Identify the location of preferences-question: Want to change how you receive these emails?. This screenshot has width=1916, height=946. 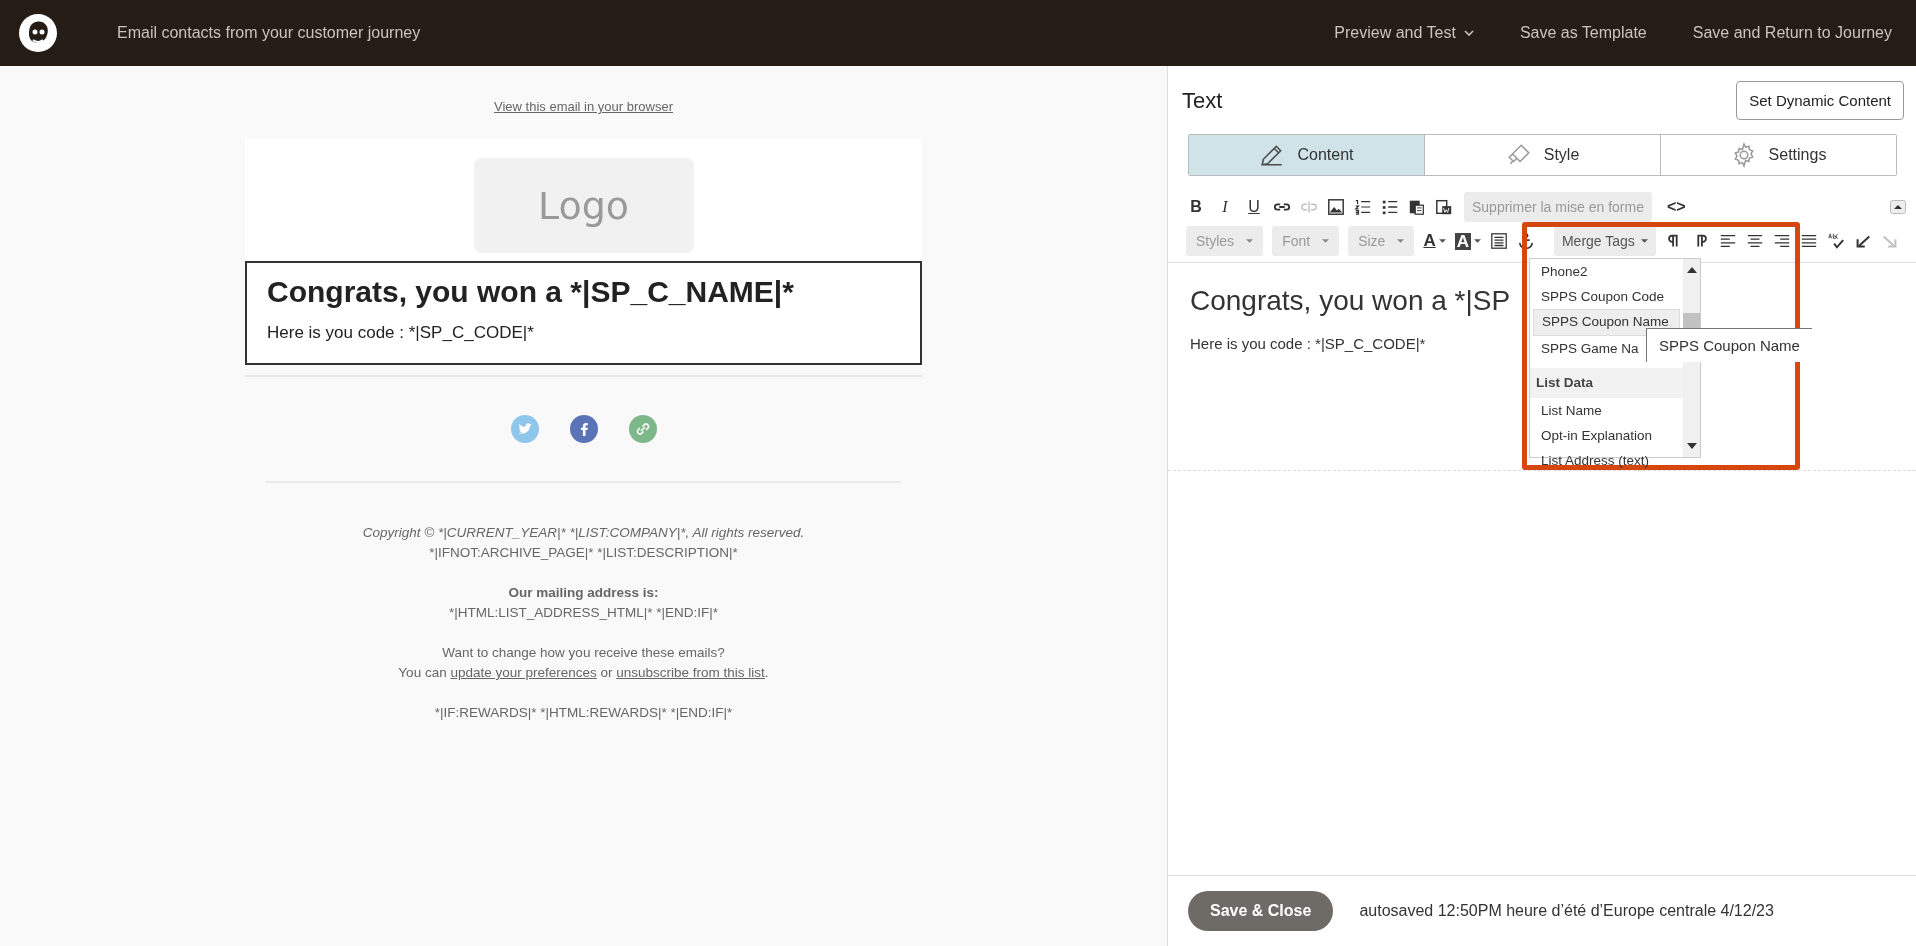
(583, 653).